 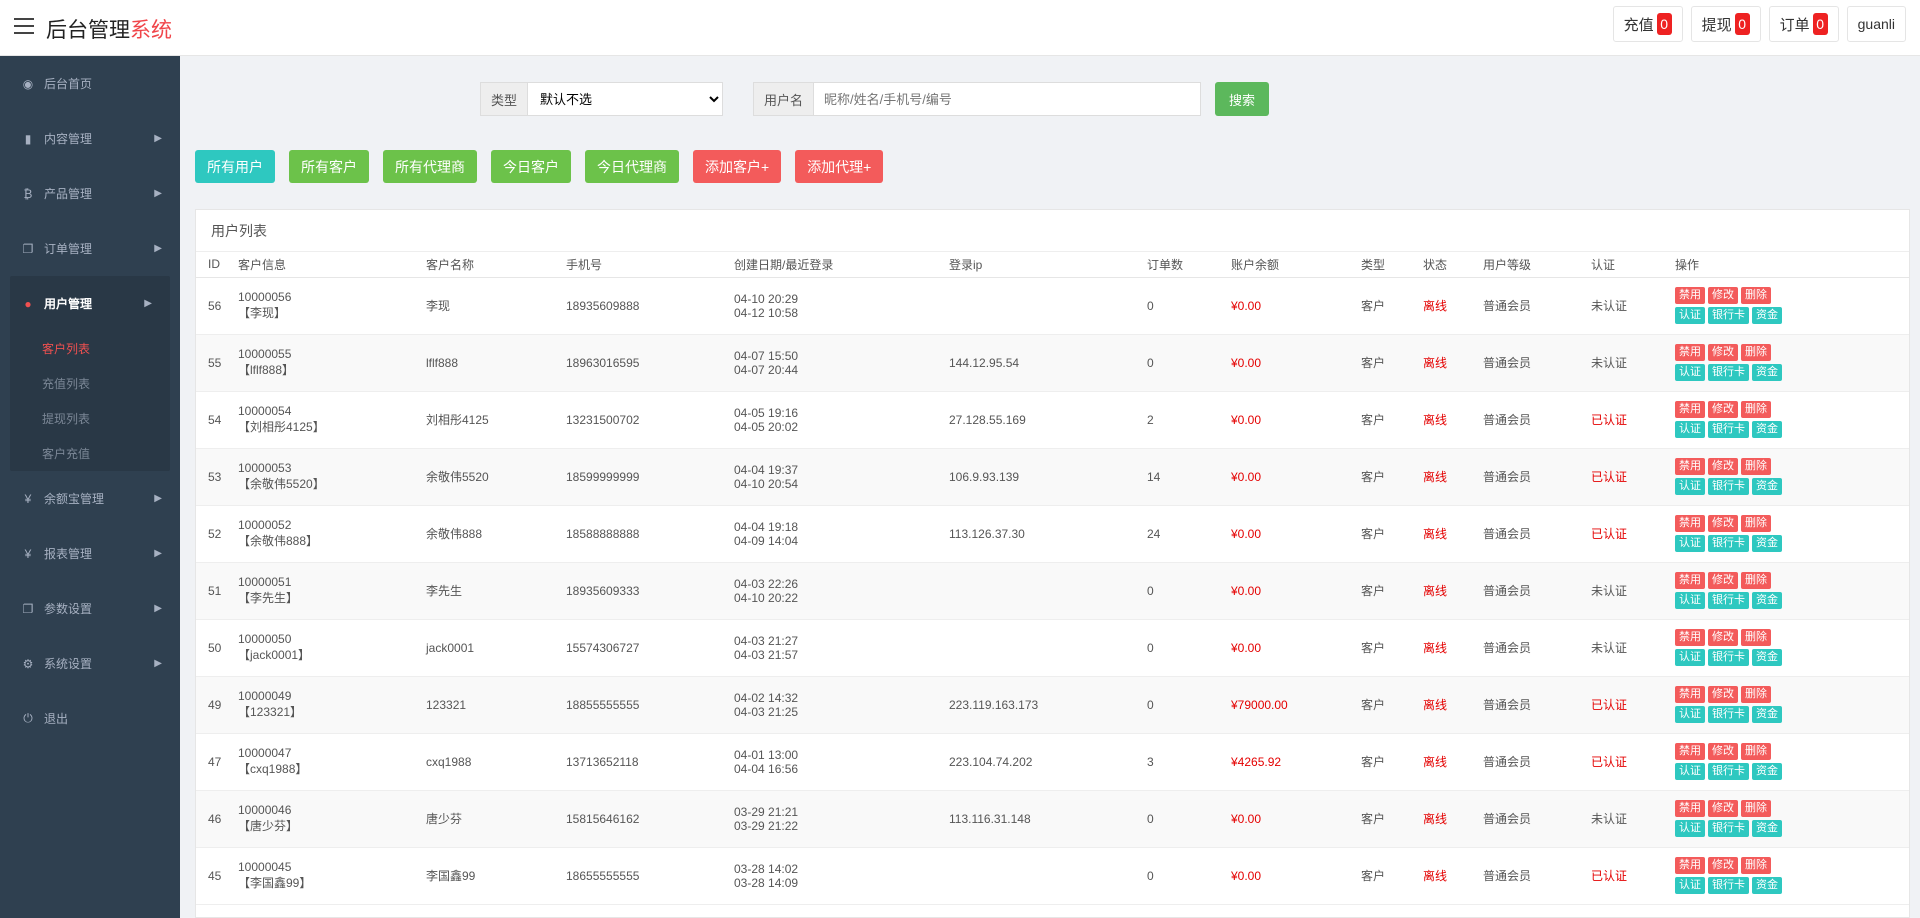 I want to click on quick-filter-button: 添加客户+, so click(x=737, y=166).